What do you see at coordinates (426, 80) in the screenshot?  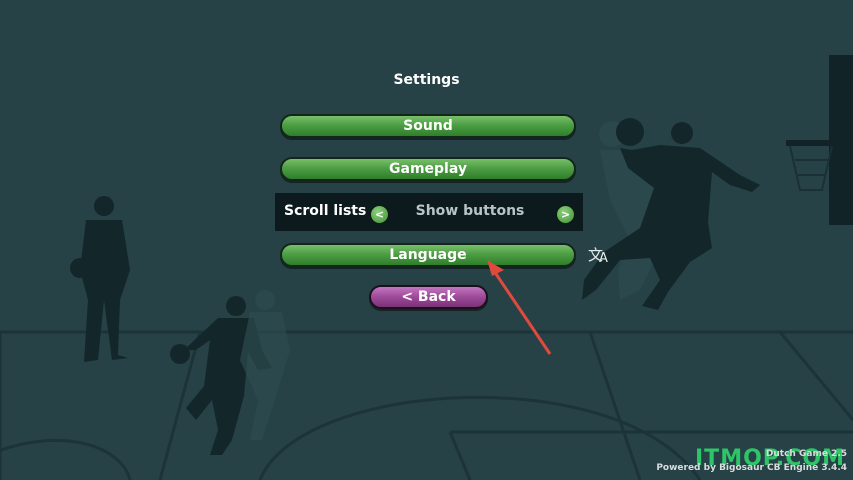 I see `page-title: Settings` at bounding box center [426, 80].